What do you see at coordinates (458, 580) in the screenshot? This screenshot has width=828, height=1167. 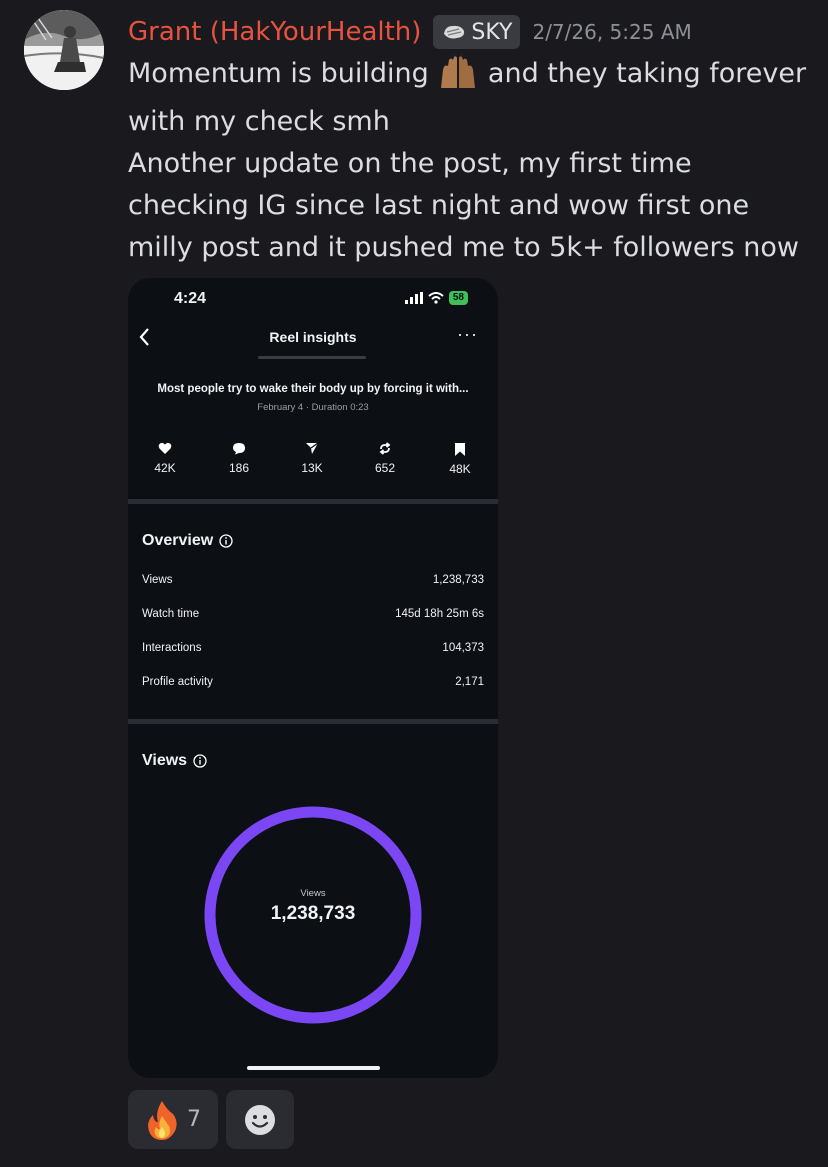 I see `row-value: 1,238,733` at bounding box center [458, 580].